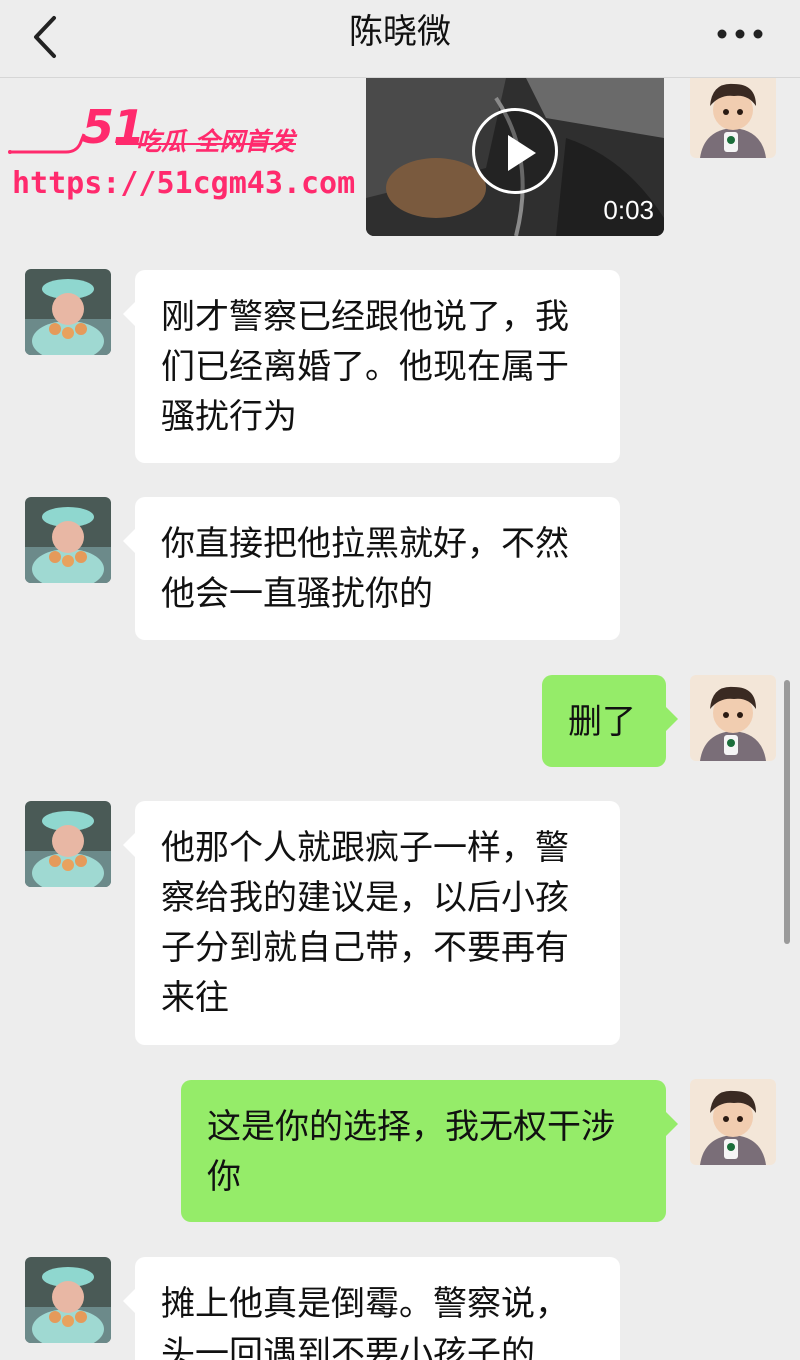  What do you see at coordinates (365, 317) in the screenshot?
I see `message-text-line: 刚才警察已经跟他说了，我` at bounding box center [365, 317].